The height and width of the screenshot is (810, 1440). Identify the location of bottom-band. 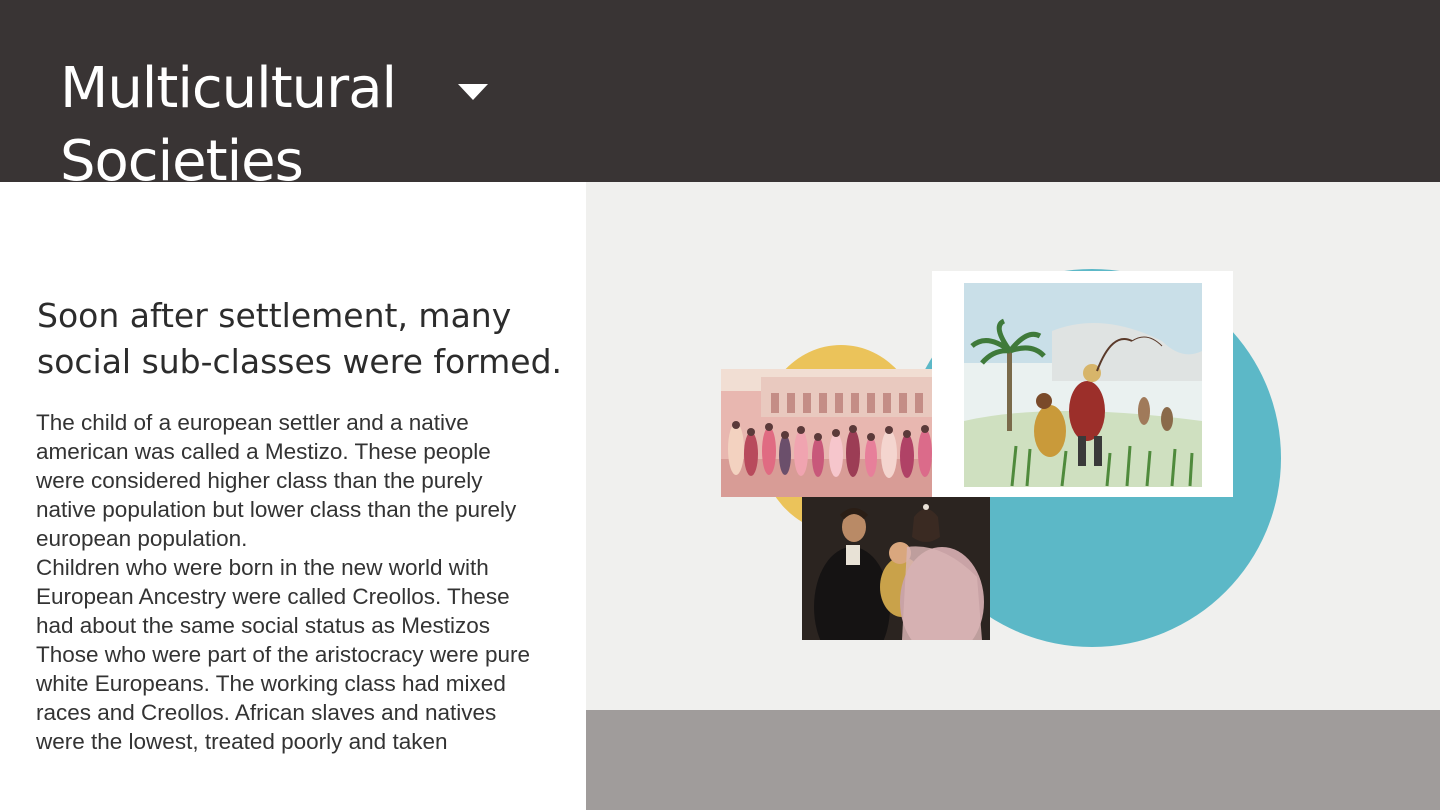
(1013, 760).